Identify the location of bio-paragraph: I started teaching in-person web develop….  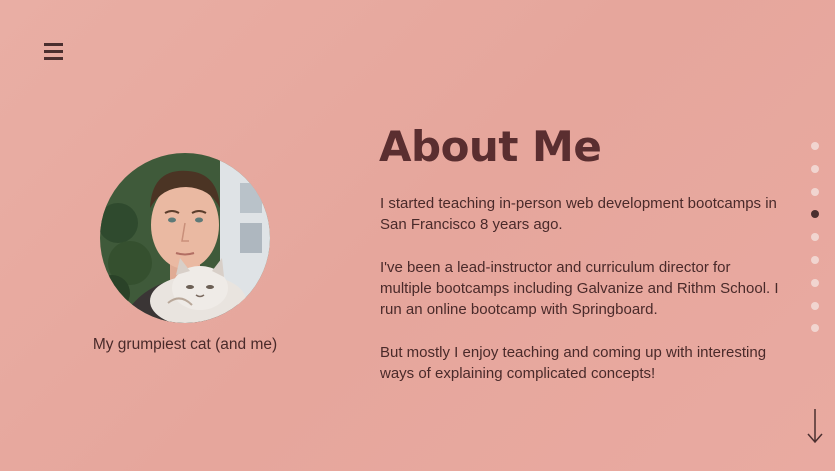
(578, 214).